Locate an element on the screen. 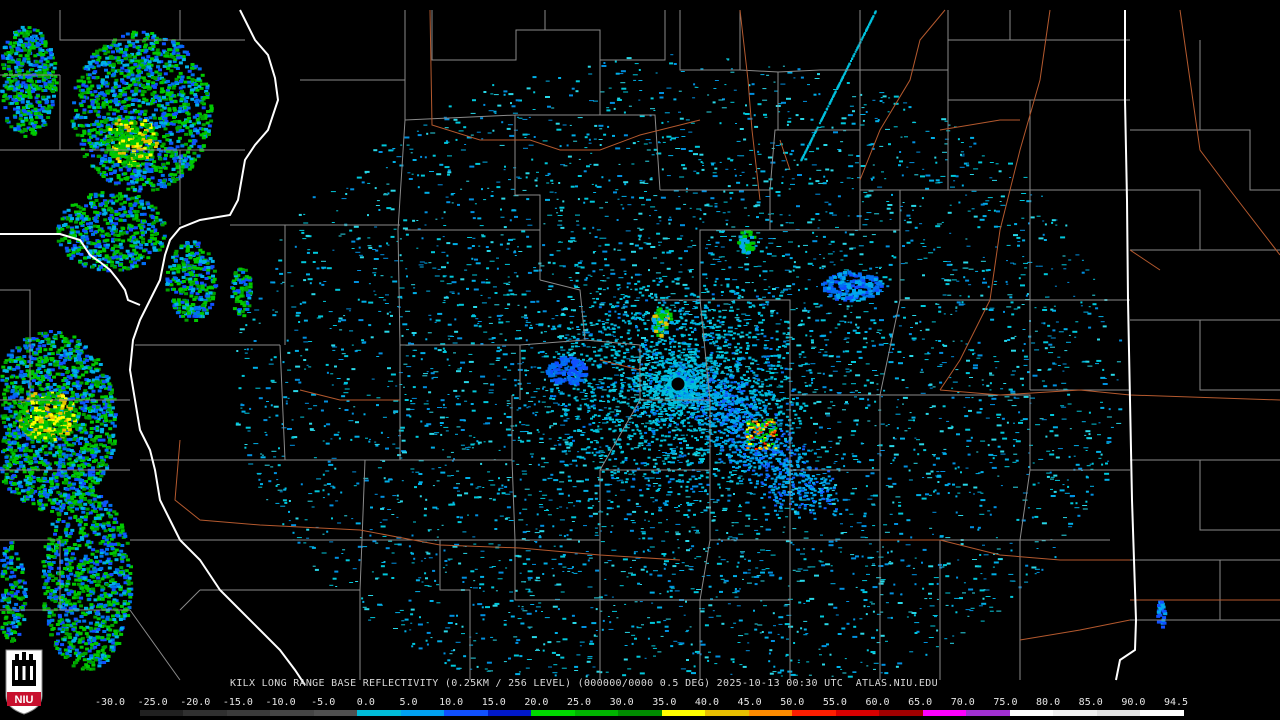 The width and height of the screenshot is (1280, 720). color-scale-tick-label: 30.0 is located at coordinates (621, 702).